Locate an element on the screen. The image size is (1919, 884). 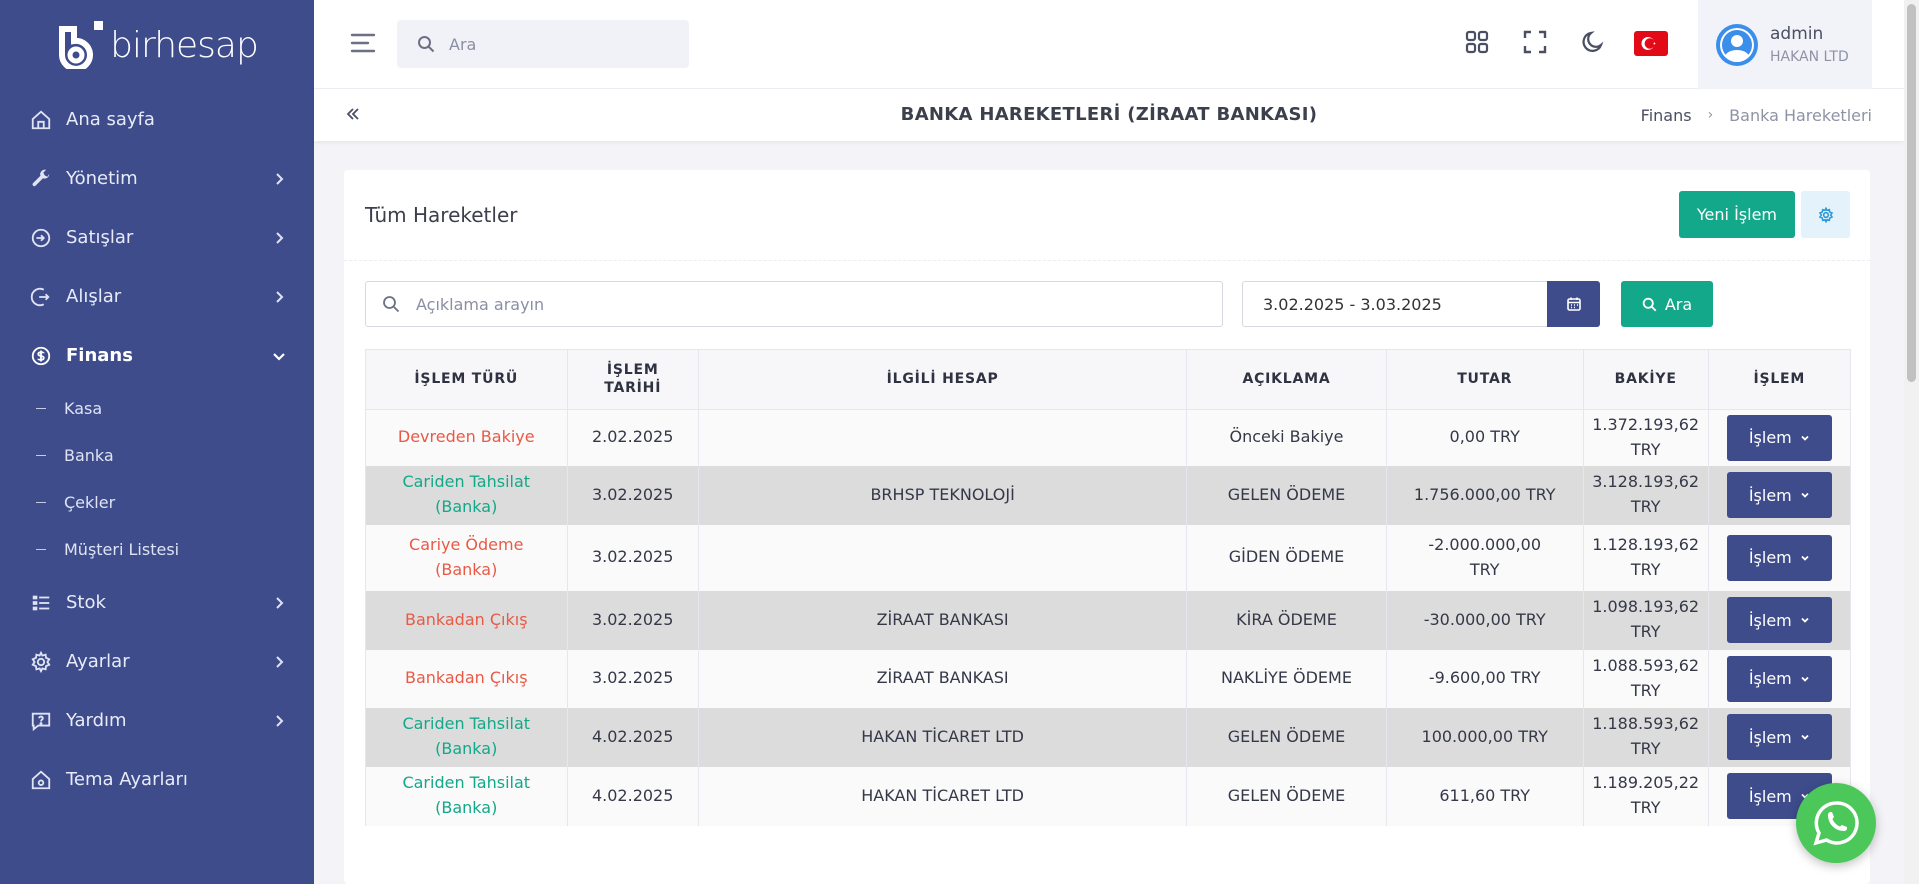
settings-button is located at coordinates (1825, 214).